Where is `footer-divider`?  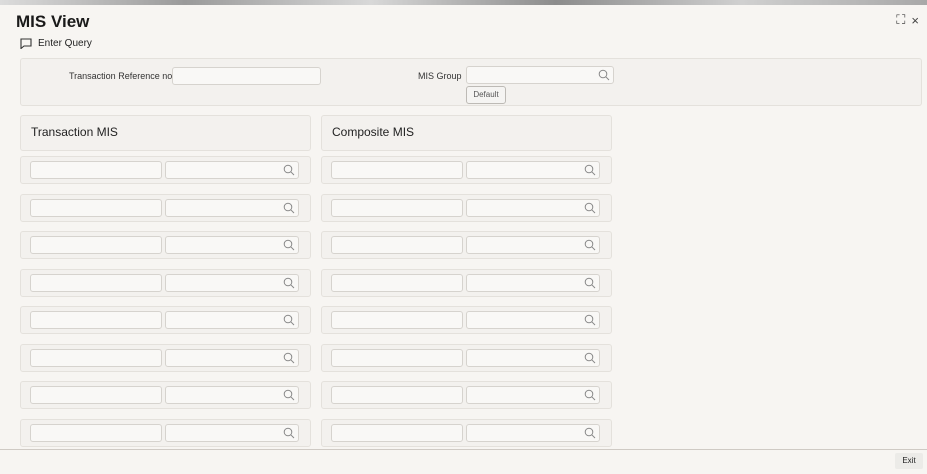
footer-divider is located at coordinates (463, 449).